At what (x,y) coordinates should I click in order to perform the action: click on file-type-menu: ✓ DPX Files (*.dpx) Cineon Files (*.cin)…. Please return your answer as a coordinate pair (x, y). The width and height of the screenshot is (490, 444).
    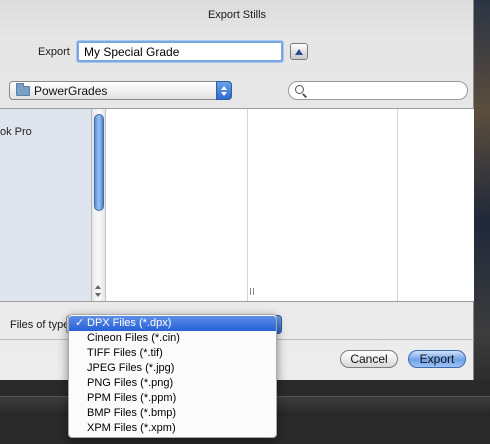
    Looking at the image, I should click on (172, 376).